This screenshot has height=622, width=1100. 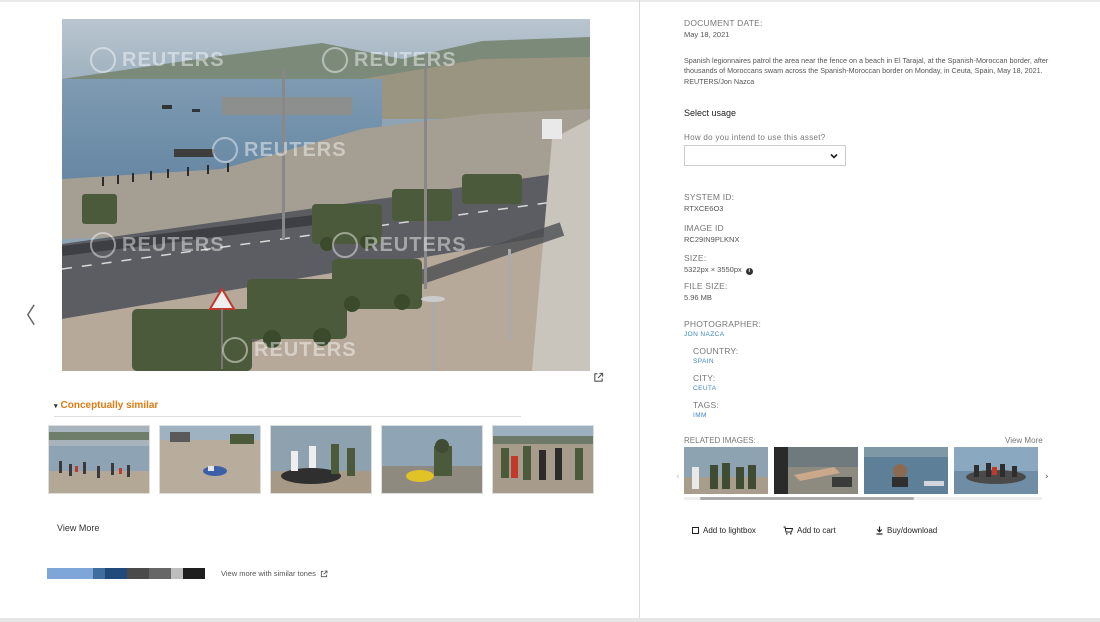 What do you see at coordinates (834, 156) in the screenshot?
I see `chevron-down-icon` at bounding box center [834, 156].